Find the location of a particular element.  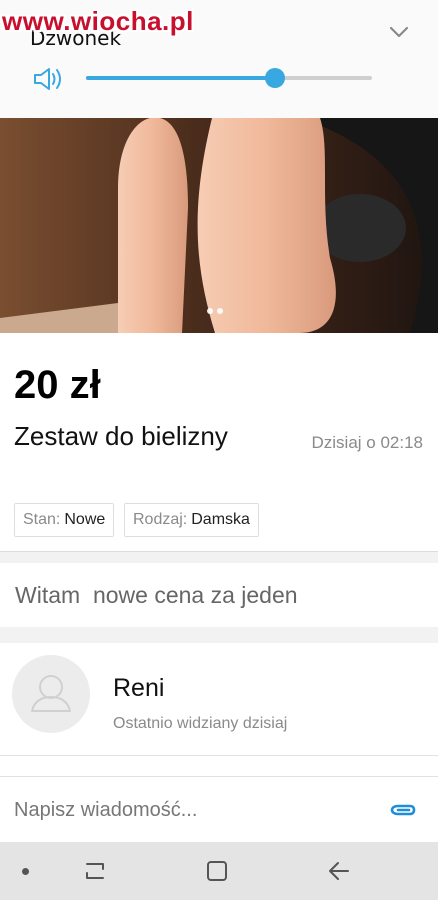

volume-slider-fill is located at coordinates (180, 78).